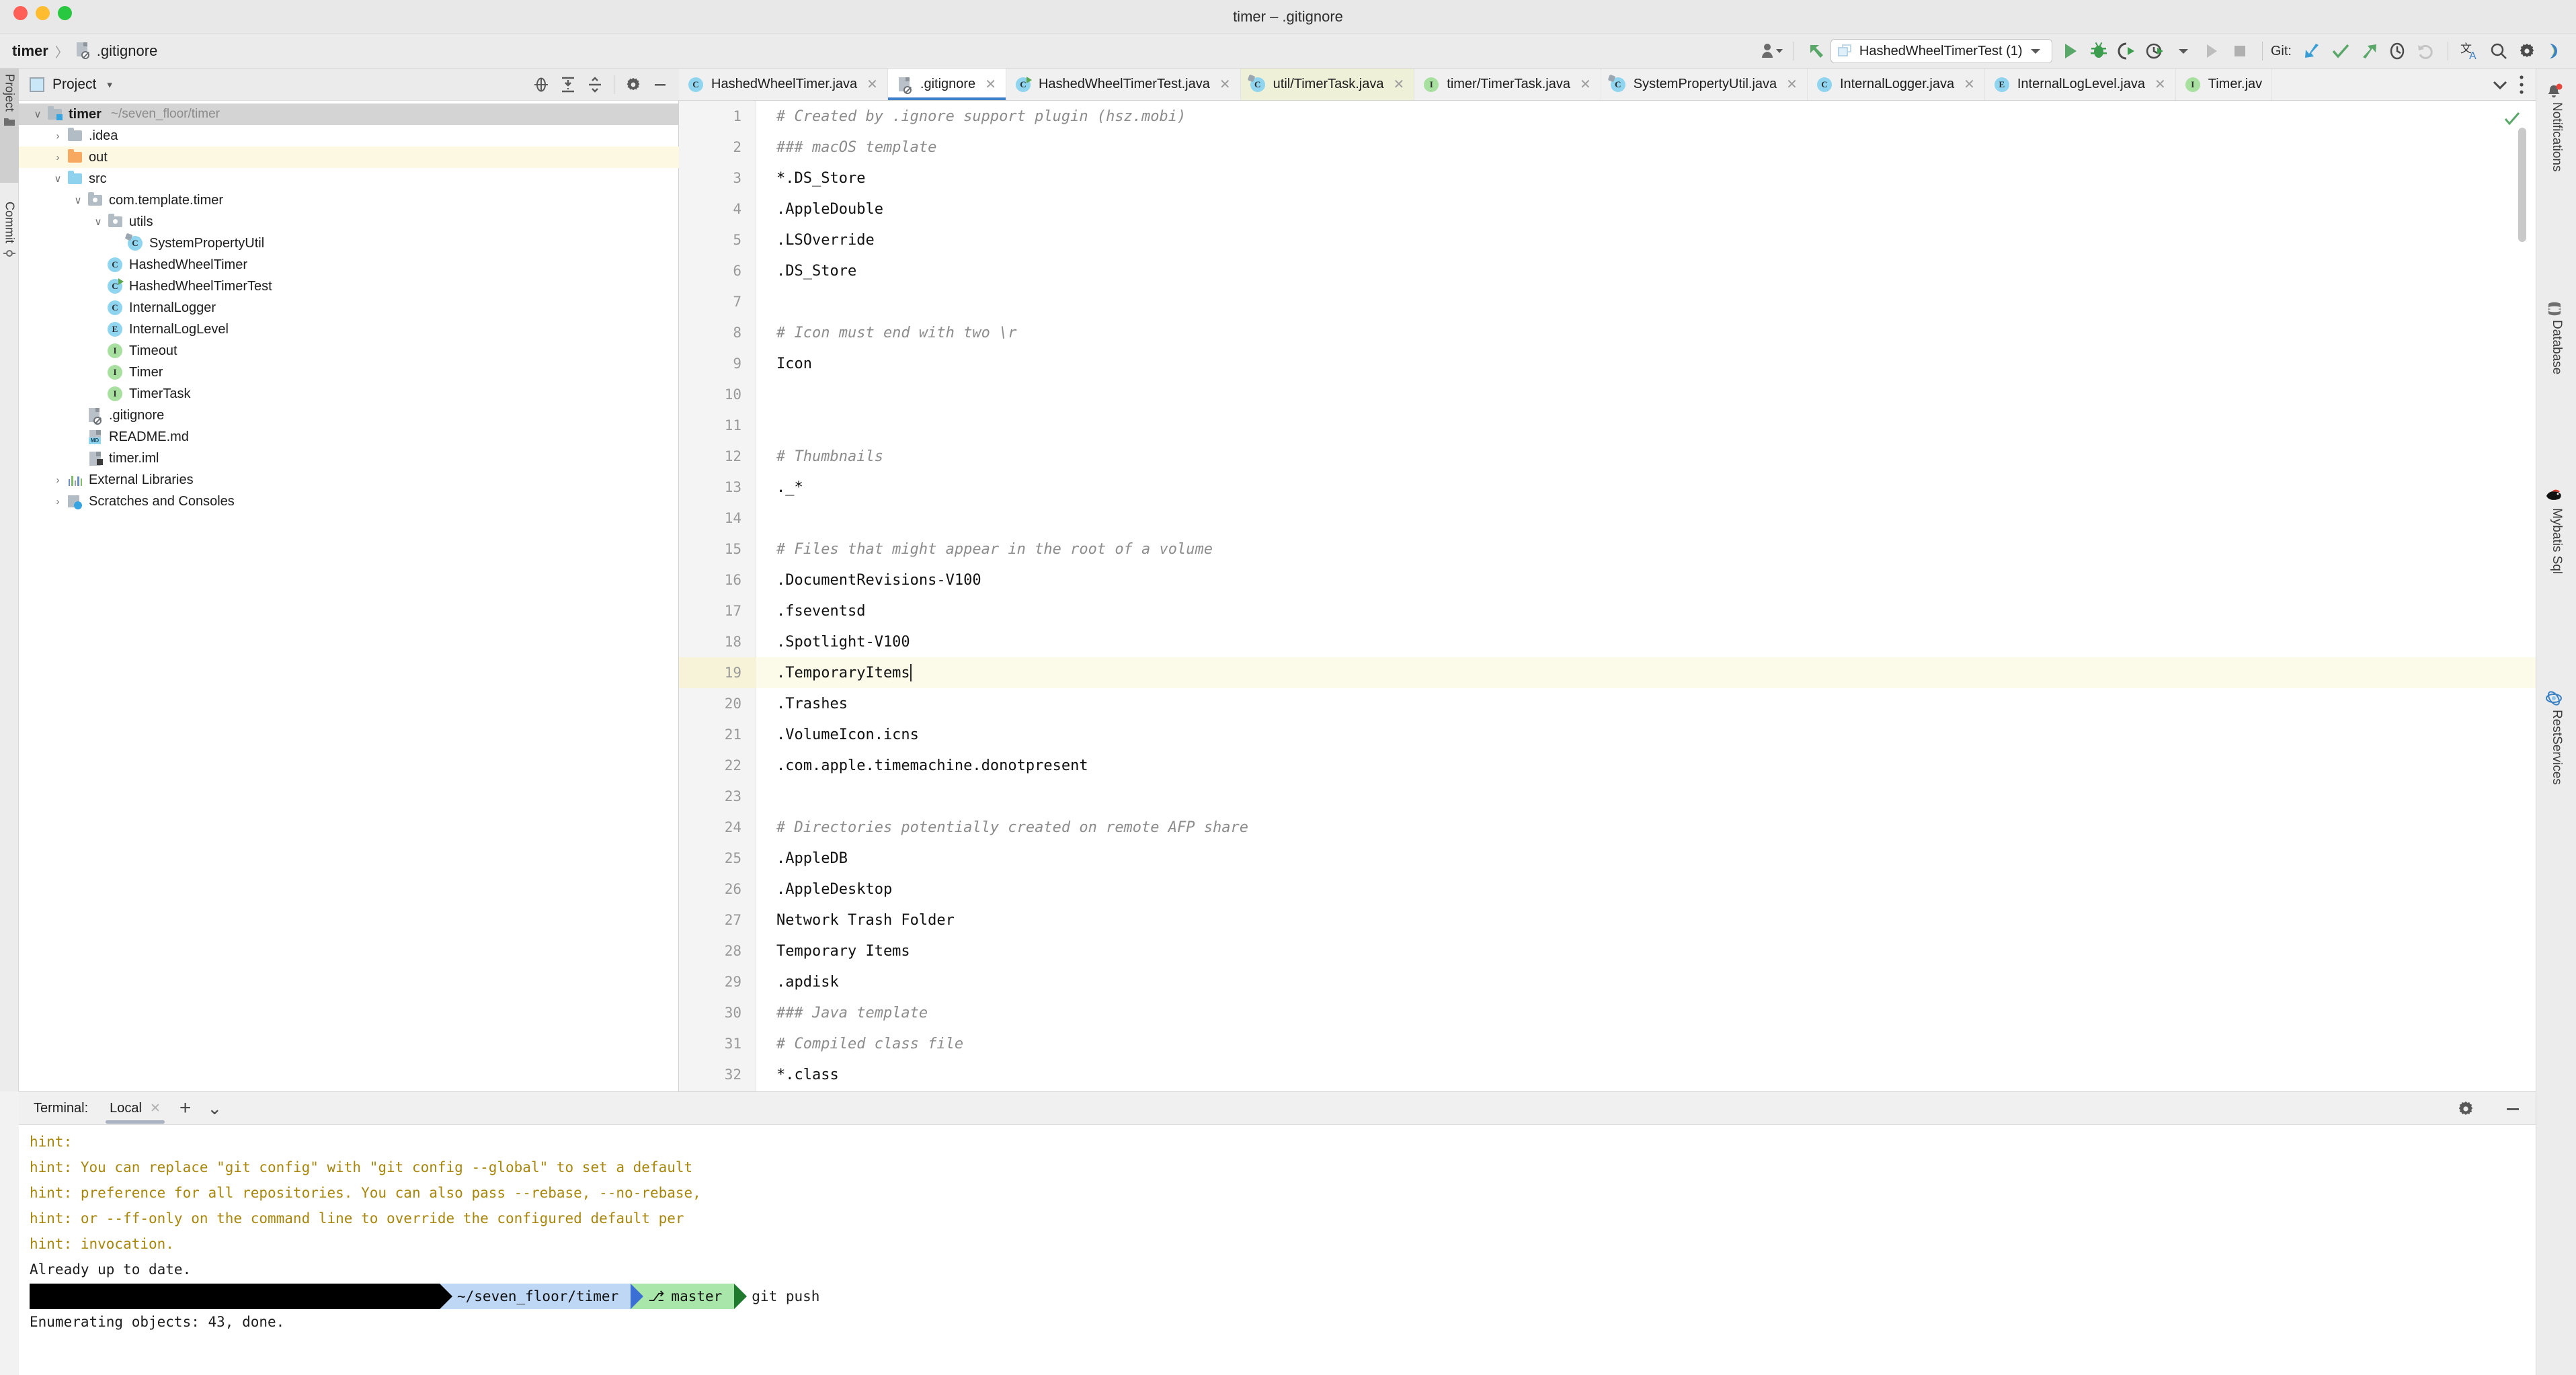 The width and height of the screenshot is (2576, 1375). What do you see at coordinates (1607, 580) in the screenshot?
I see `code-line: 16 .DocumentRevisions-V100` at bounding box center [1607, 580].